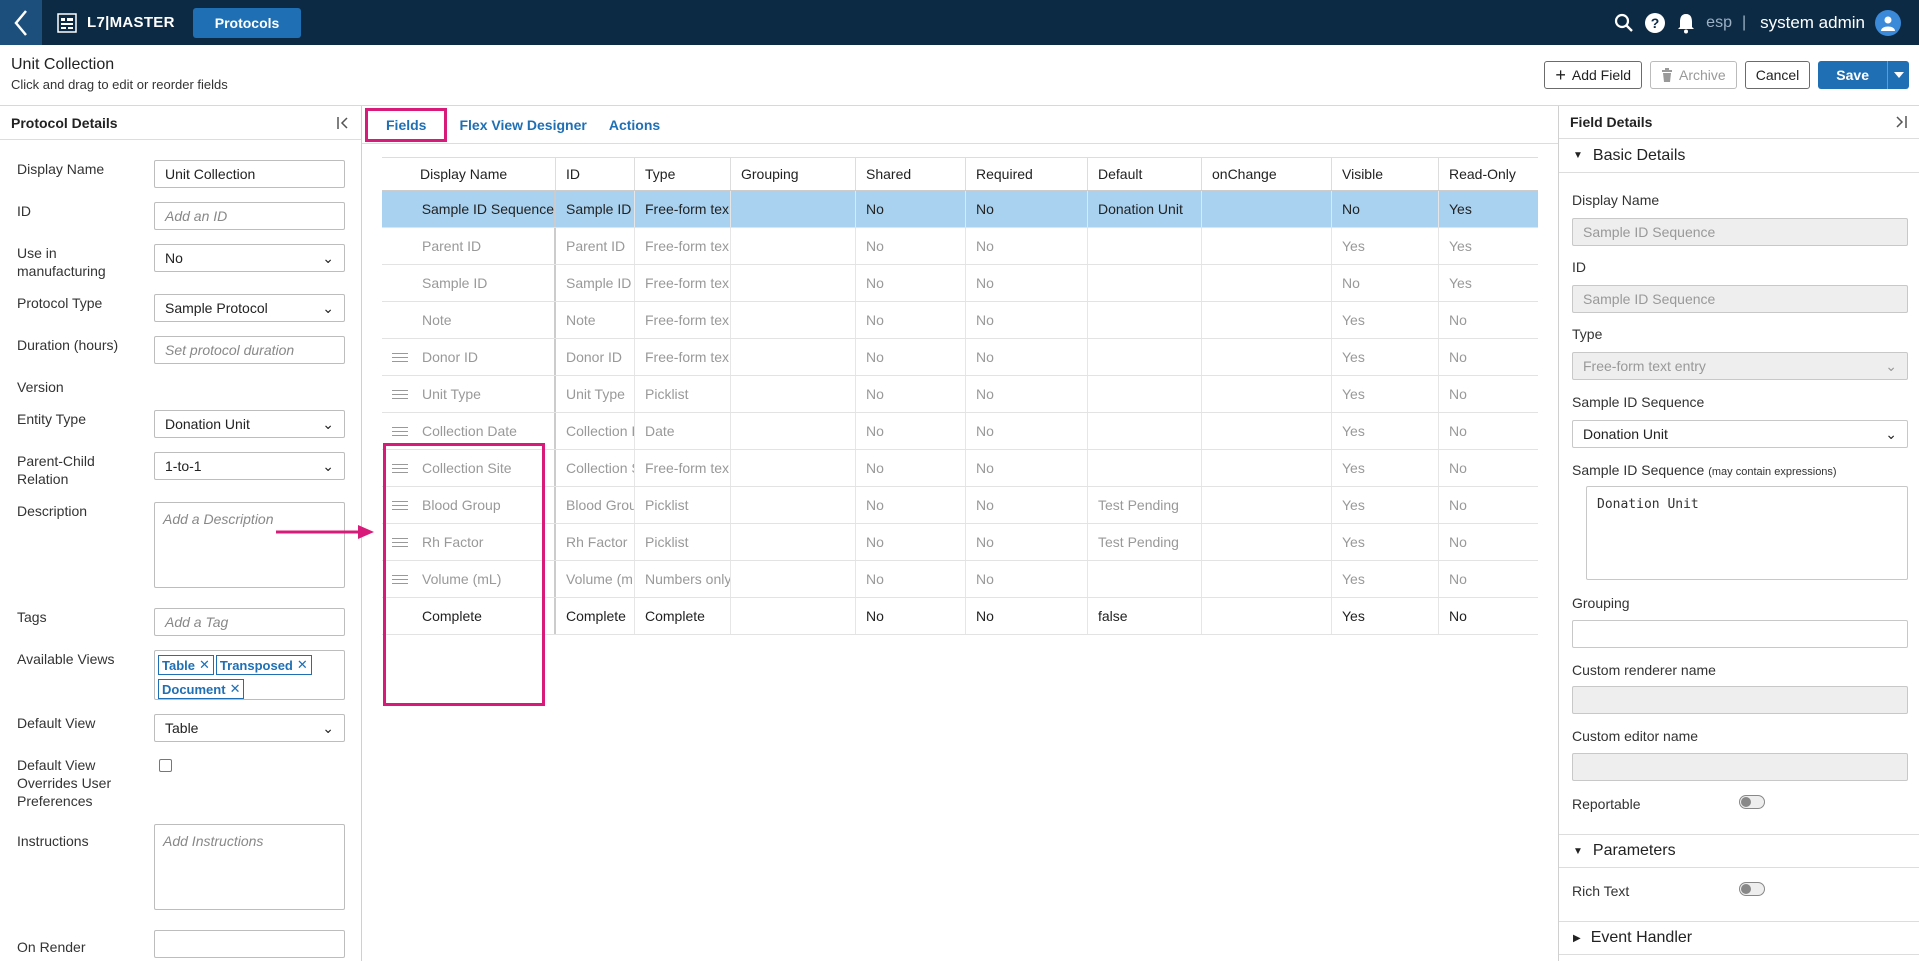 This screenshot has height=961, width=1919. Describe the element at coordinates (1593, 75) in the screenshot. I see `add-field-button: + Add Field` at that location.